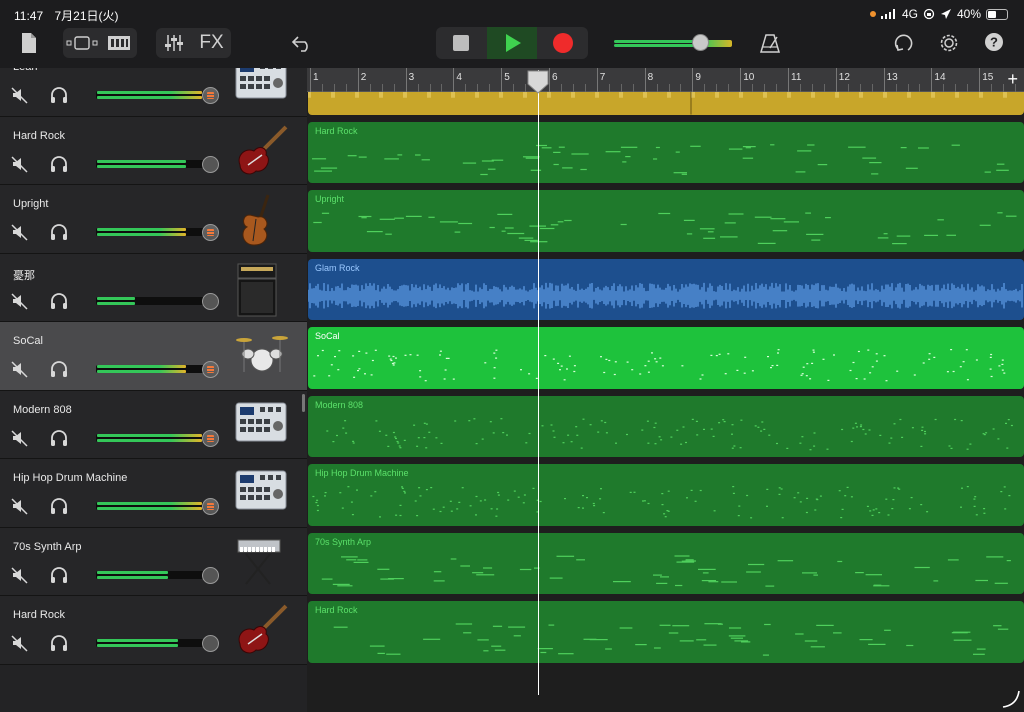  Describe the element at coordinates (174, 43) in the screenshot. I see `mixer-icon` at that location.